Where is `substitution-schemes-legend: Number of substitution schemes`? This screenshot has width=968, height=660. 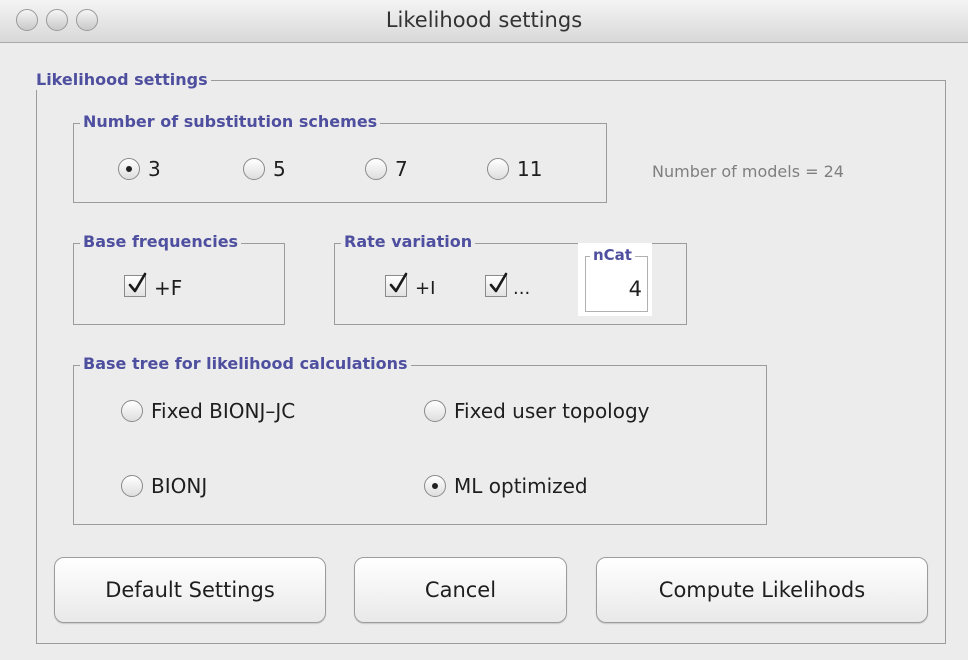
substitution-schemes-legend: Number of substitution schemes is located at coordinates (230, 122).